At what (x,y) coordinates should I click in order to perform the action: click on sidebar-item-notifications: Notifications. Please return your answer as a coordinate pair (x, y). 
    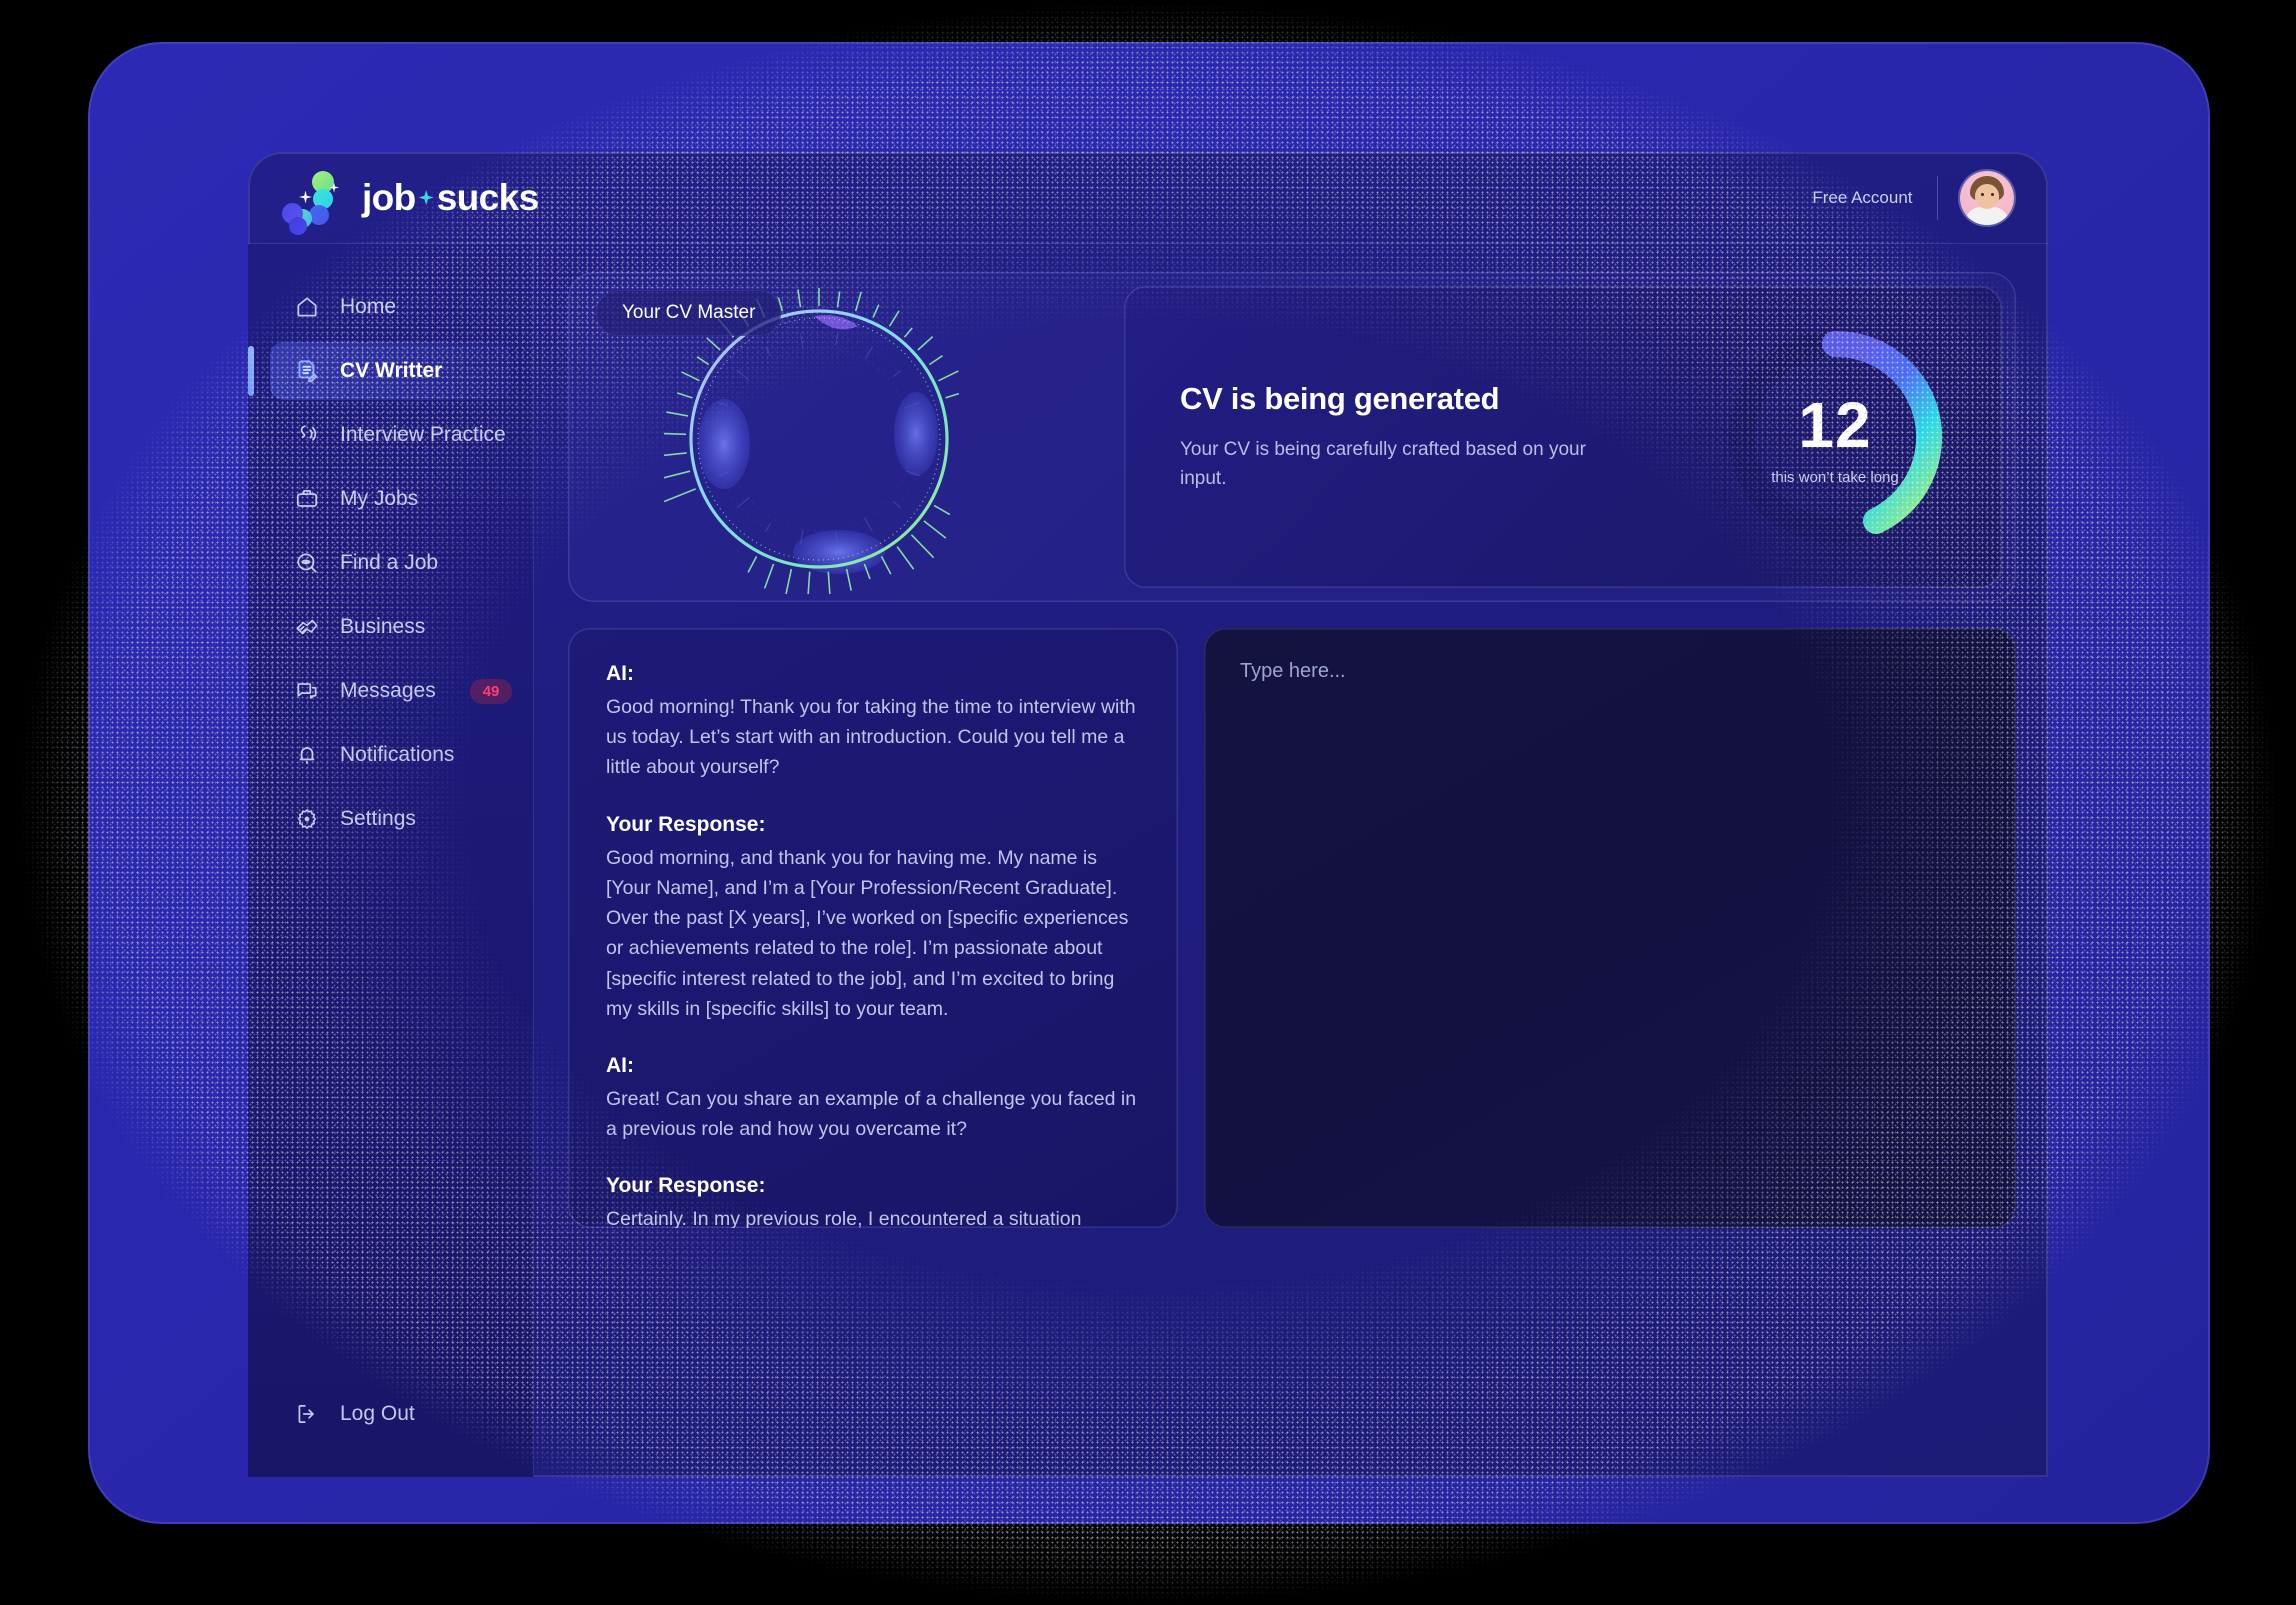
    Looking at the image, I should click on (390, 755).